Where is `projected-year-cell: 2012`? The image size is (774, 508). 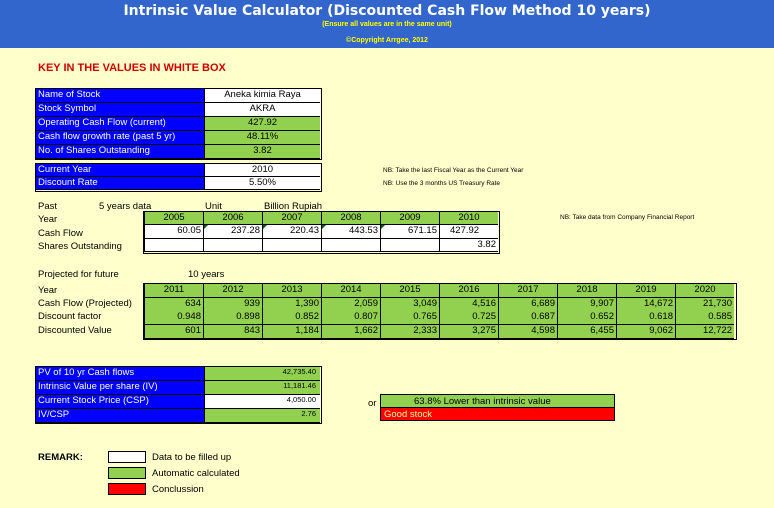 projected-year-cell: 2012 is located at coordinates (232, 291).